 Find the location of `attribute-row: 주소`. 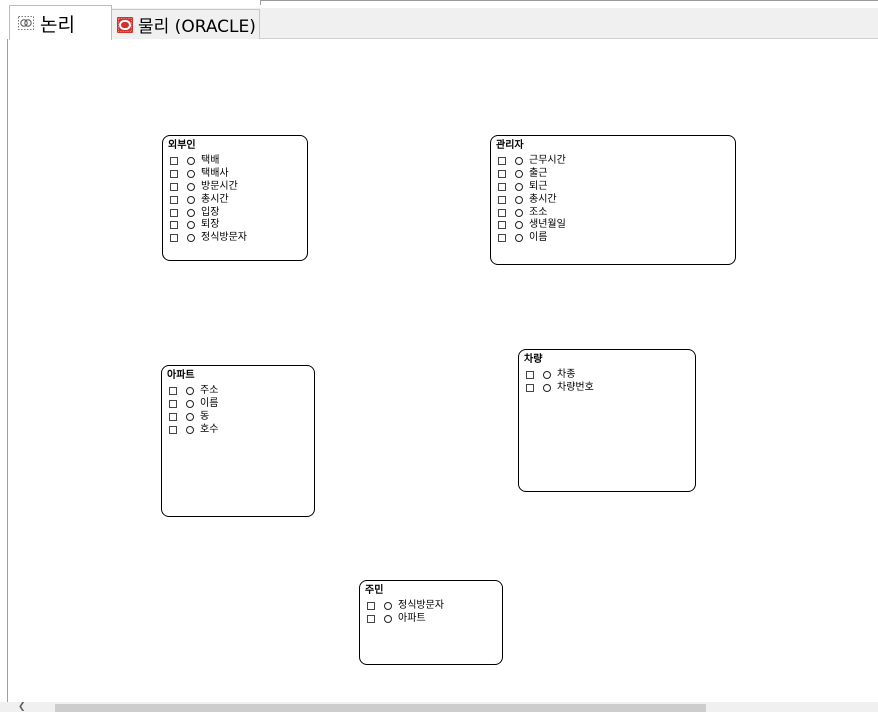

attribute-row: 주소 is located at coordinates (238, 391).